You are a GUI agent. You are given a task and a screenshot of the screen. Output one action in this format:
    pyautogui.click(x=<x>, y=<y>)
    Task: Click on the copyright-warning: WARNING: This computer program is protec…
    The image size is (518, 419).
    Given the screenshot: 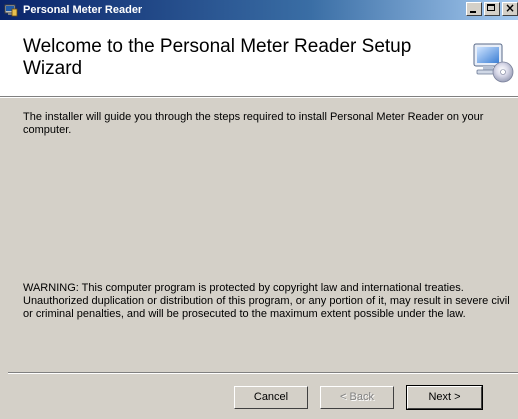 What is the action you would take?
    pyautogui.click(x=266, y=301)
    